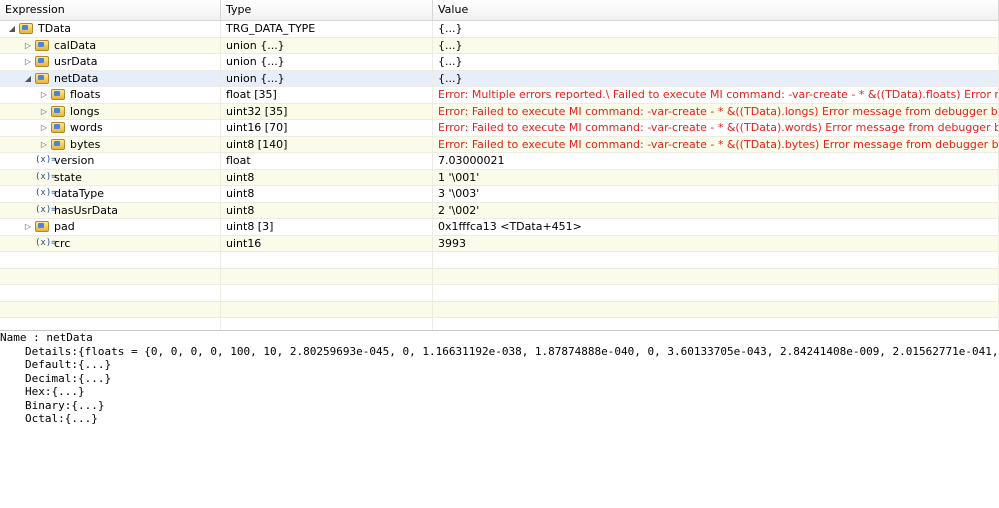 The image size is (999, 508). What do you see at coordinates (68, 177) in the screenshot?
I see `expression-name: state` at bounding box center [68, 177].